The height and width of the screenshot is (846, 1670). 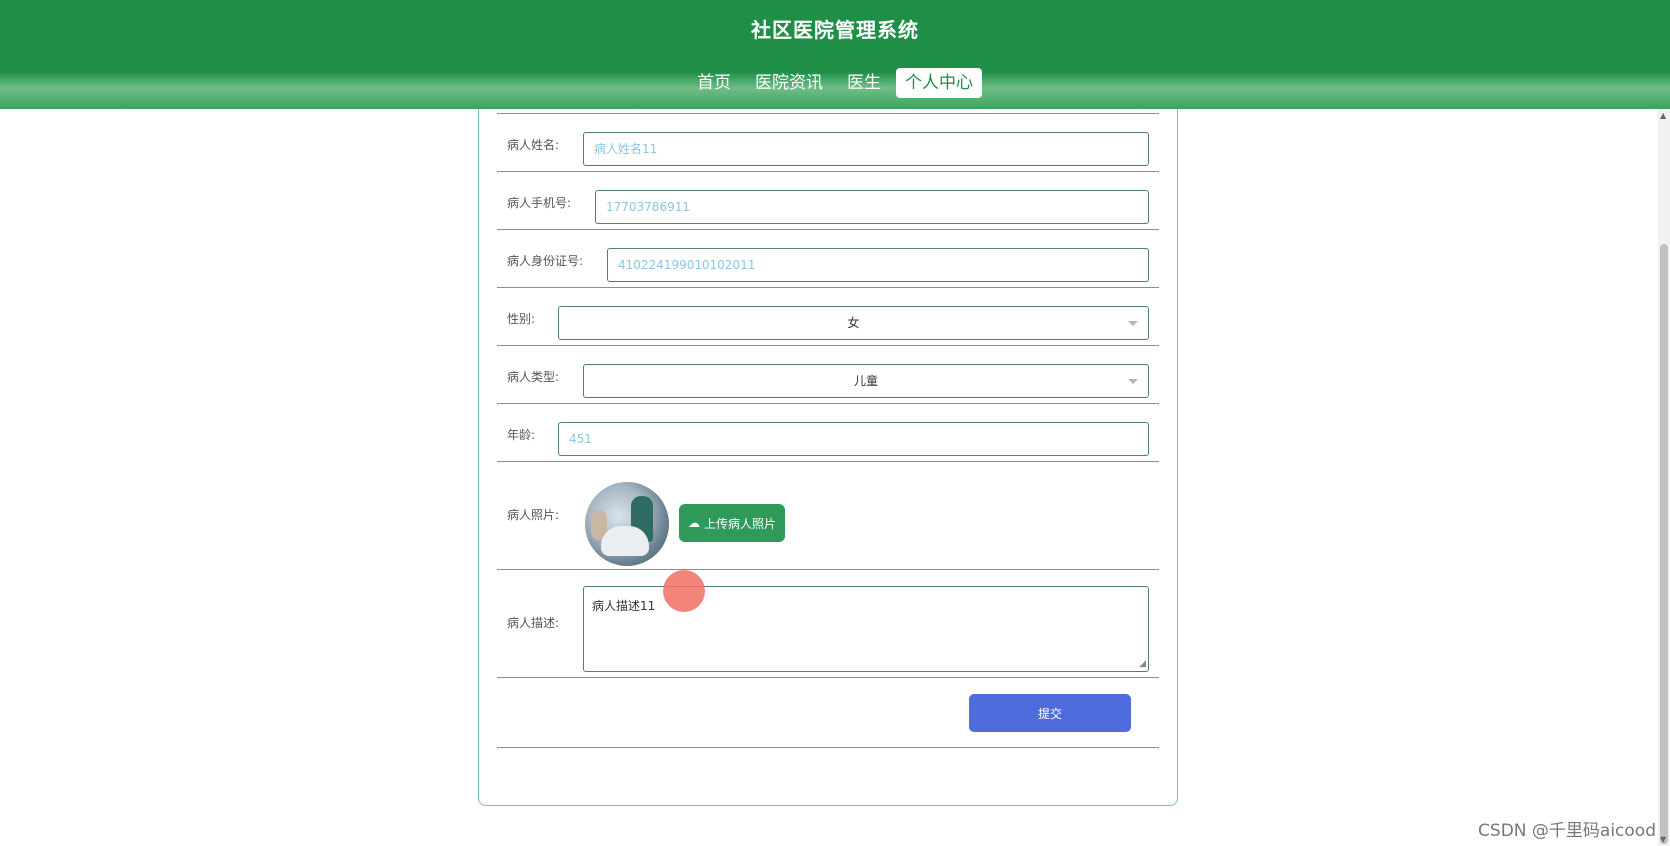 I want to click on patient-description-value: 病人描述11, so click(x=624, y=606).